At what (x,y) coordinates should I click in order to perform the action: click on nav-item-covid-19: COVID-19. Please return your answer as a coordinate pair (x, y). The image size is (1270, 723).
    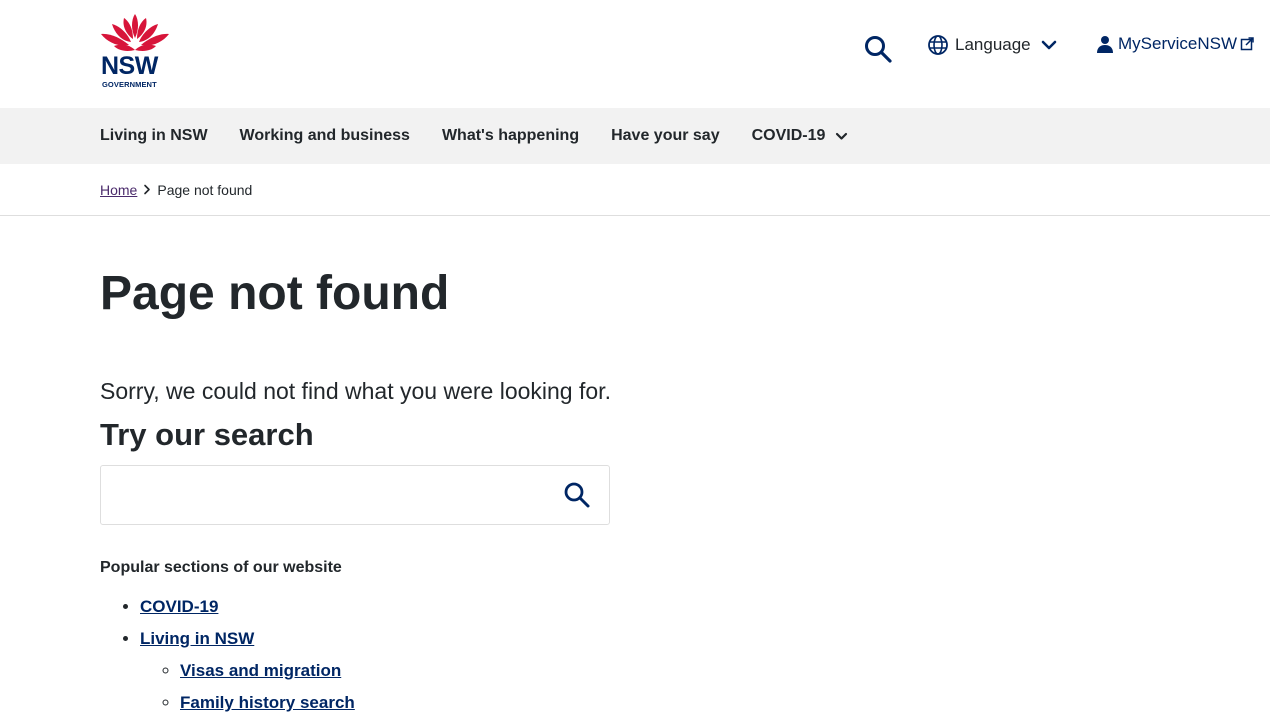
    Looking at the image, I should click on (800, 136).